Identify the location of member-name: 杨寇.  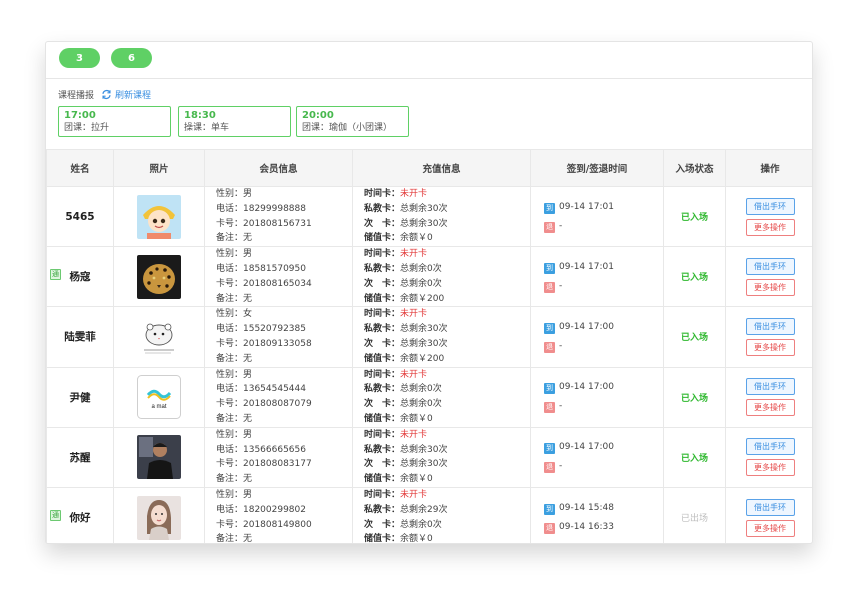
(80, 277).